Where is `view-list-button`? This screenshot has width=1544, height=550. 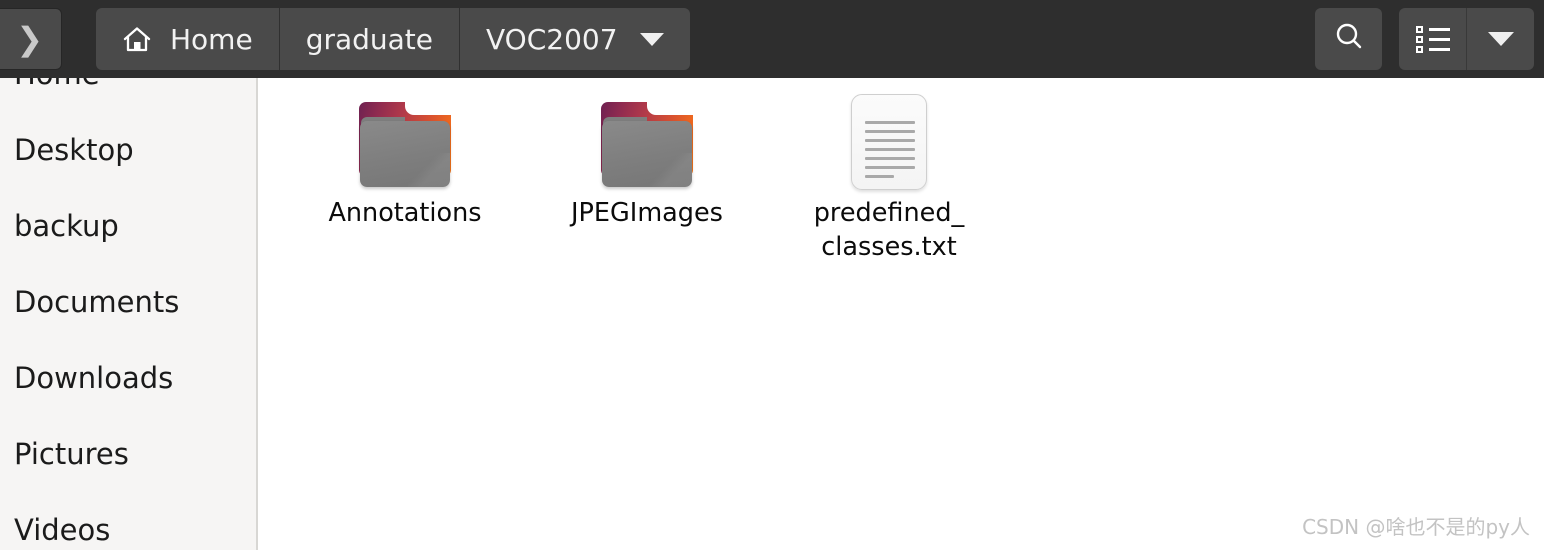 view-list-button is located at coordinates (1433, 39).